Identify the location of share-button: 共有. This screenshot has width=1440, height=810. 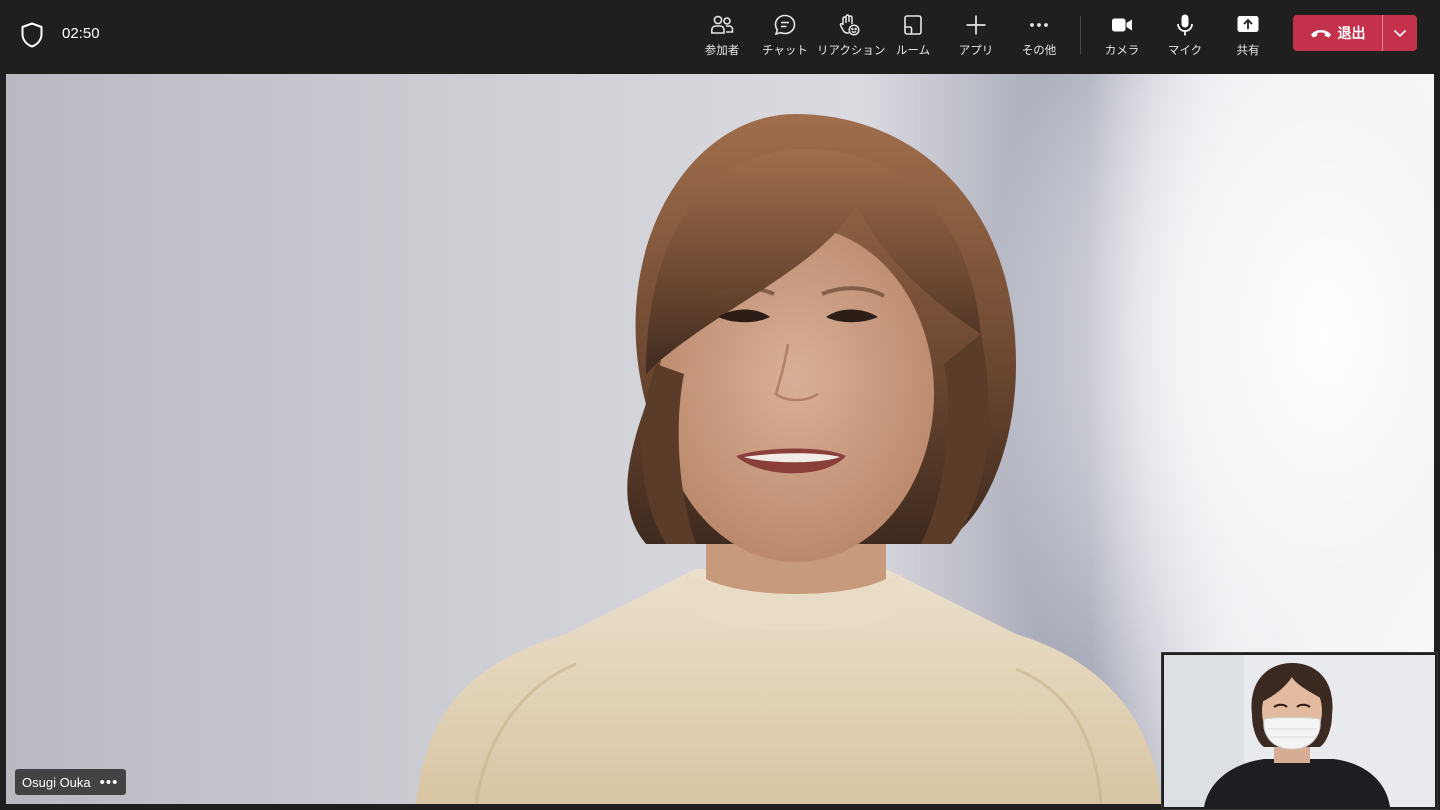
(1248, 37).